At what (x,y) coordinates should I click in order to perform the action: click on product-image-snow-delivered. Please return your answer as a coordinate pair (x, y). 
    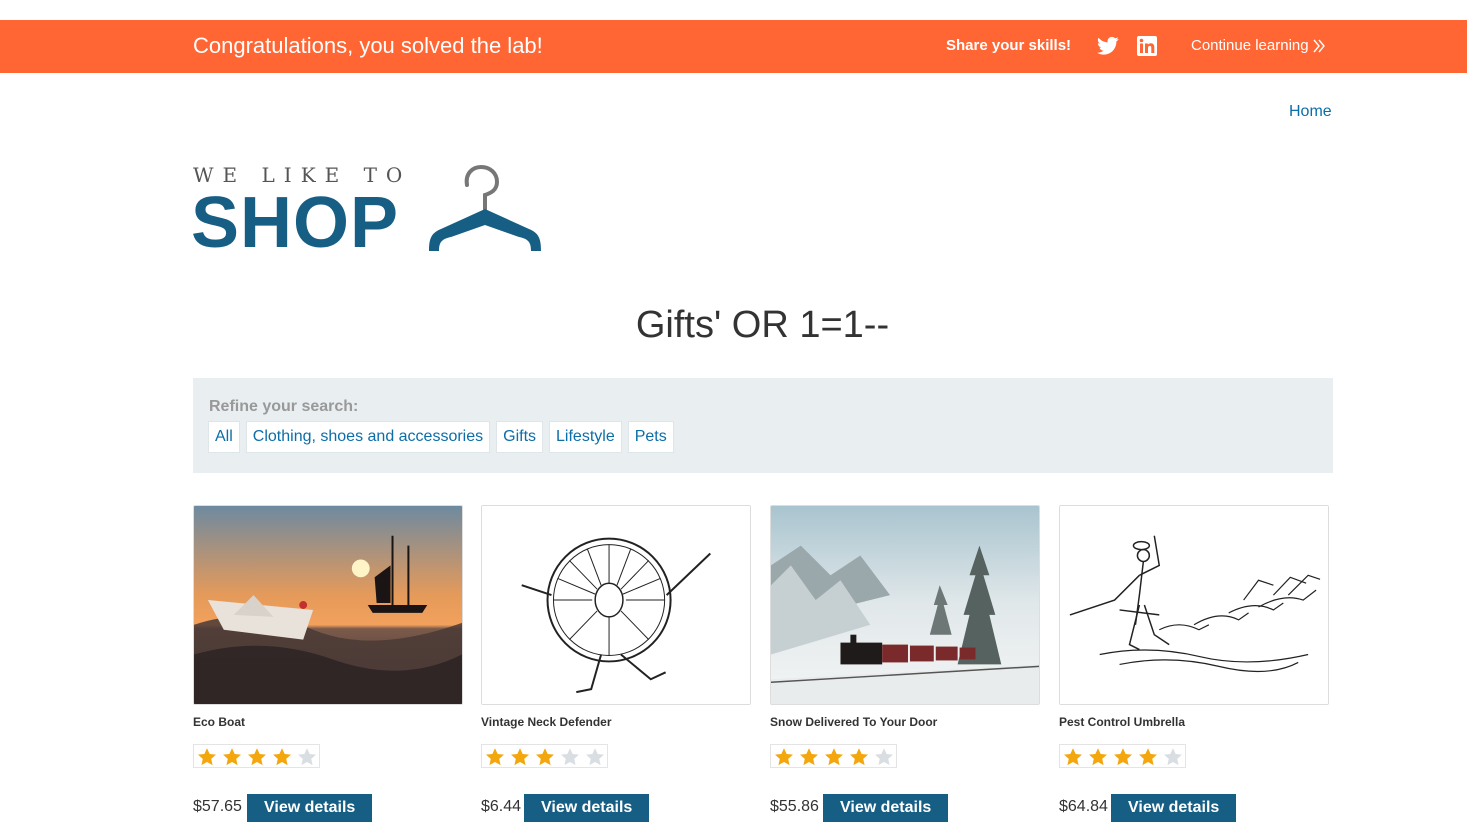
    Looking at the image, I should click on (905, 605).